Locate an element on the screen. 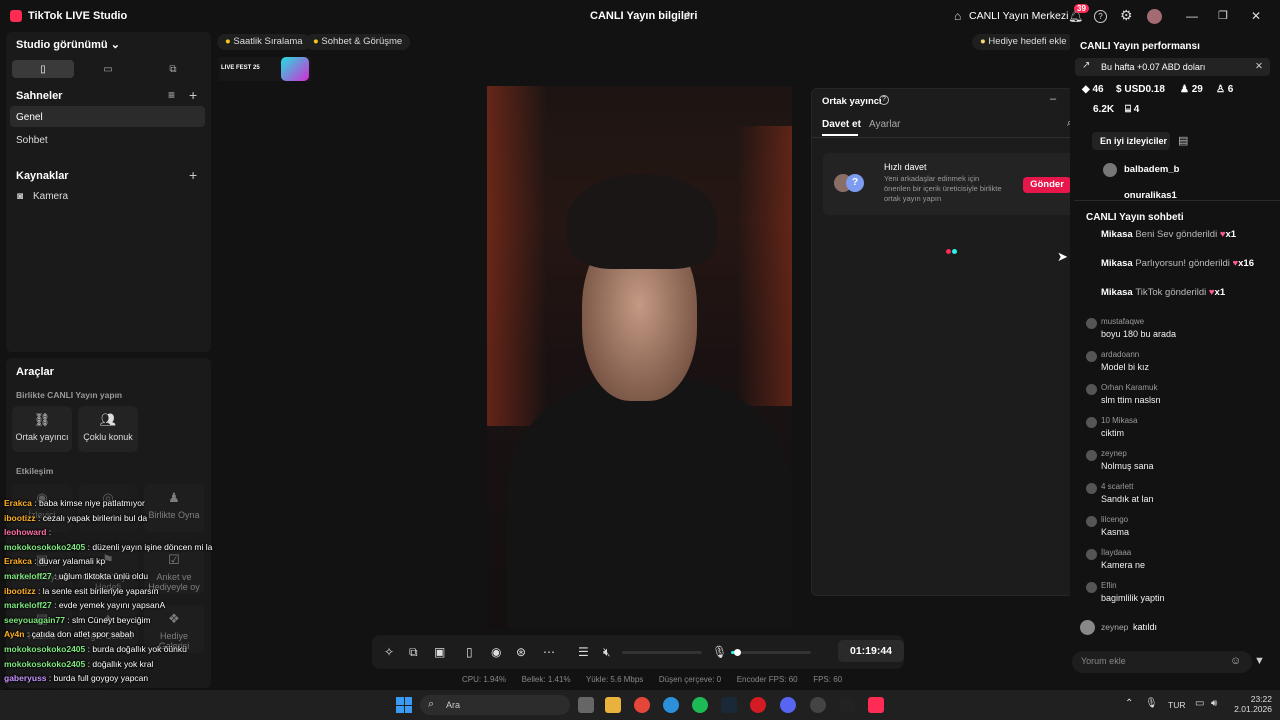 Image resolution: width=1280 pixels, height=720 pixels. stat-followers-value: 6 is located at coordinates (1230, 89).